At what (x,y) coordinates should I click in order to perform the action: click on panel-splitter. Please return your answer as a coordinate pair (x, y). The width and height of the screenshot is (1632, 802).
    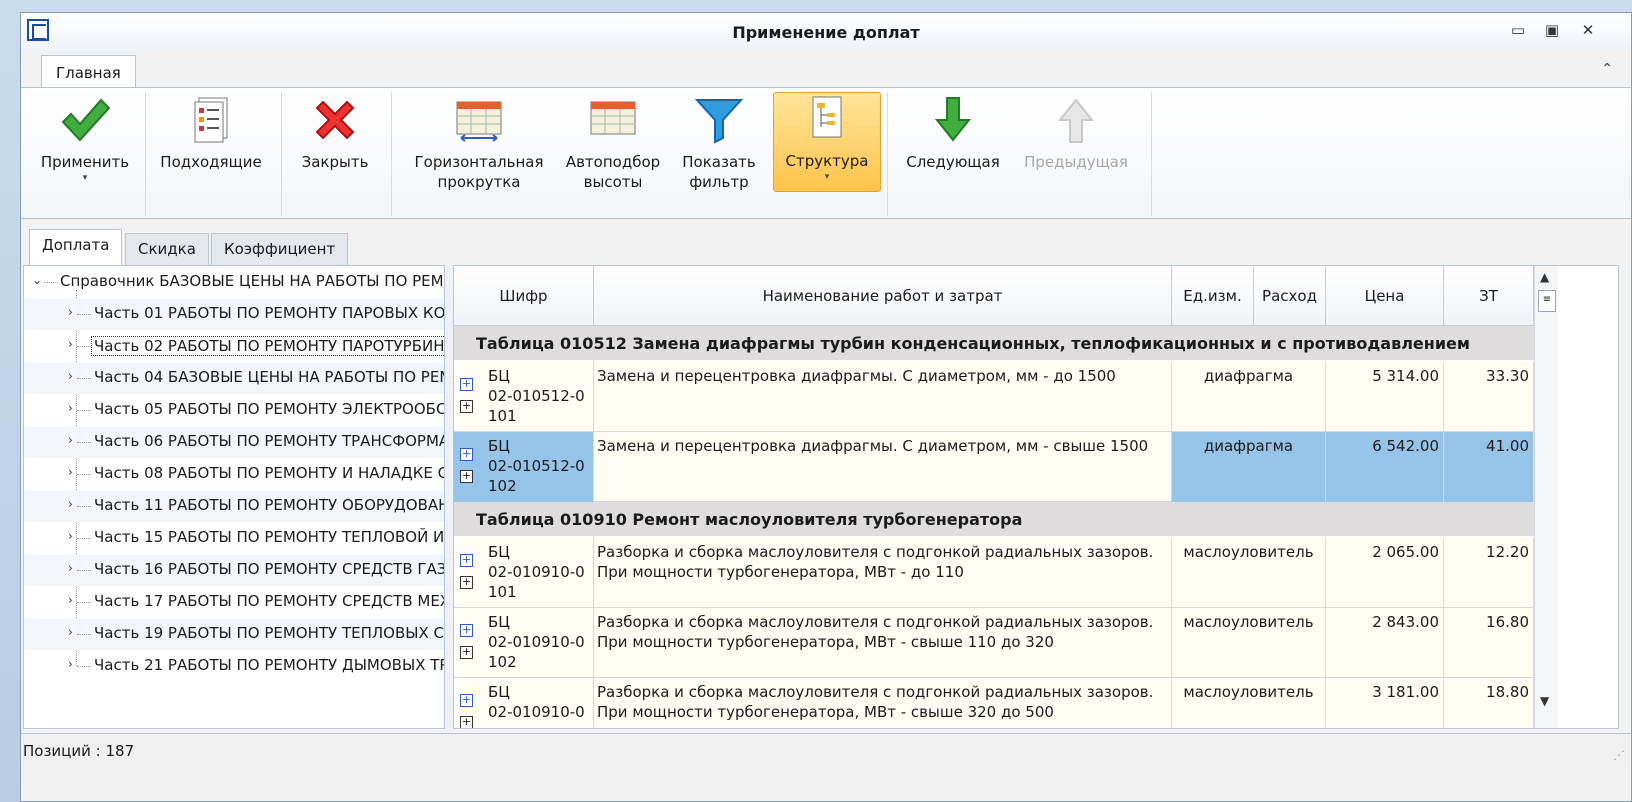
    Looking at the image, I should click on (449, 497).